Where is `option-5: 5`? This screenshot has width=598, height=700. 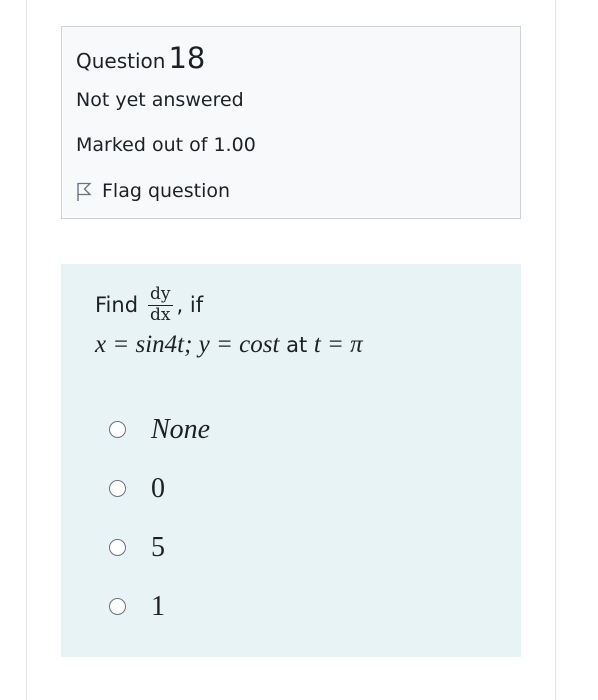 option-5: 5 is located at coordinates (159, 547).